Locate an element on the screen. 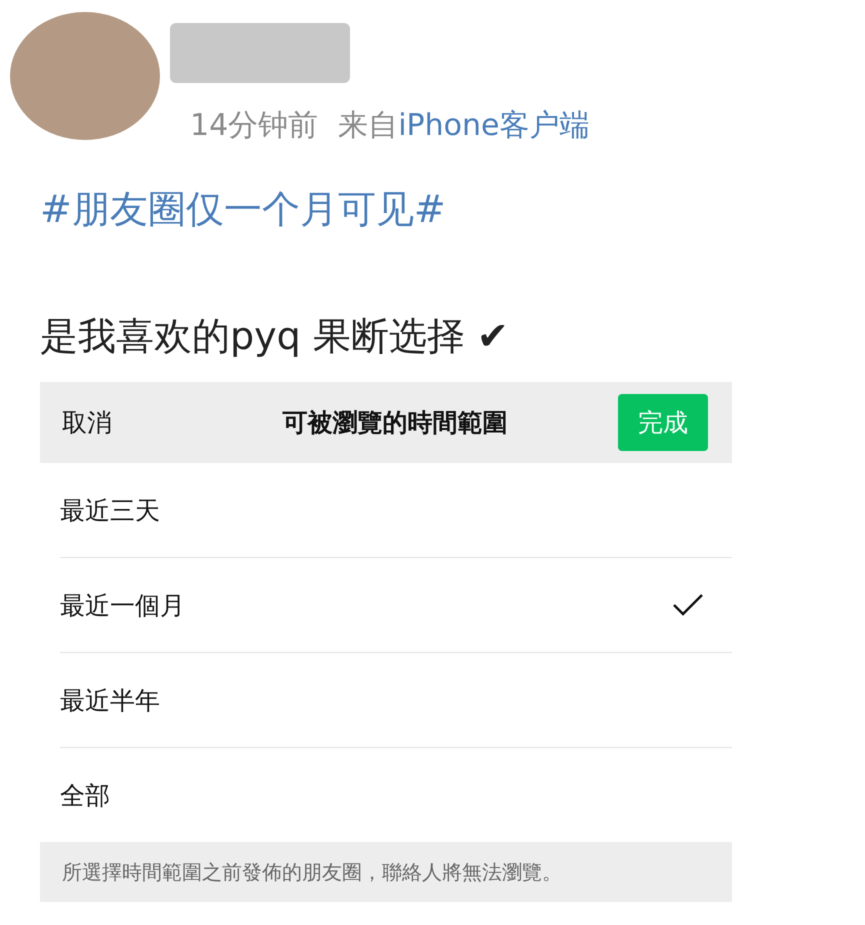 The height and width of the screenshot is (925, 865). option-label: 全部 is located at coordinates (85, 795).